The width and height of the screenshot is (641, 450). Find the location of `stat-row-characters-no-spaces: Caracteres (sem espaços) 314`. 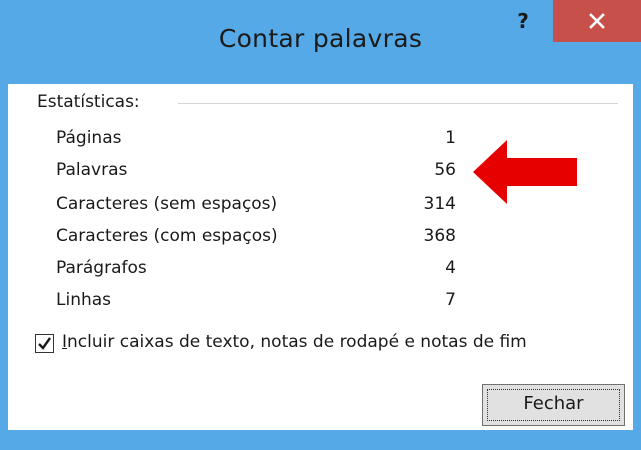

stat-row-characters-no-spaces: Caracteres (sem espaços) 314 is located at coordinates (256, 208).